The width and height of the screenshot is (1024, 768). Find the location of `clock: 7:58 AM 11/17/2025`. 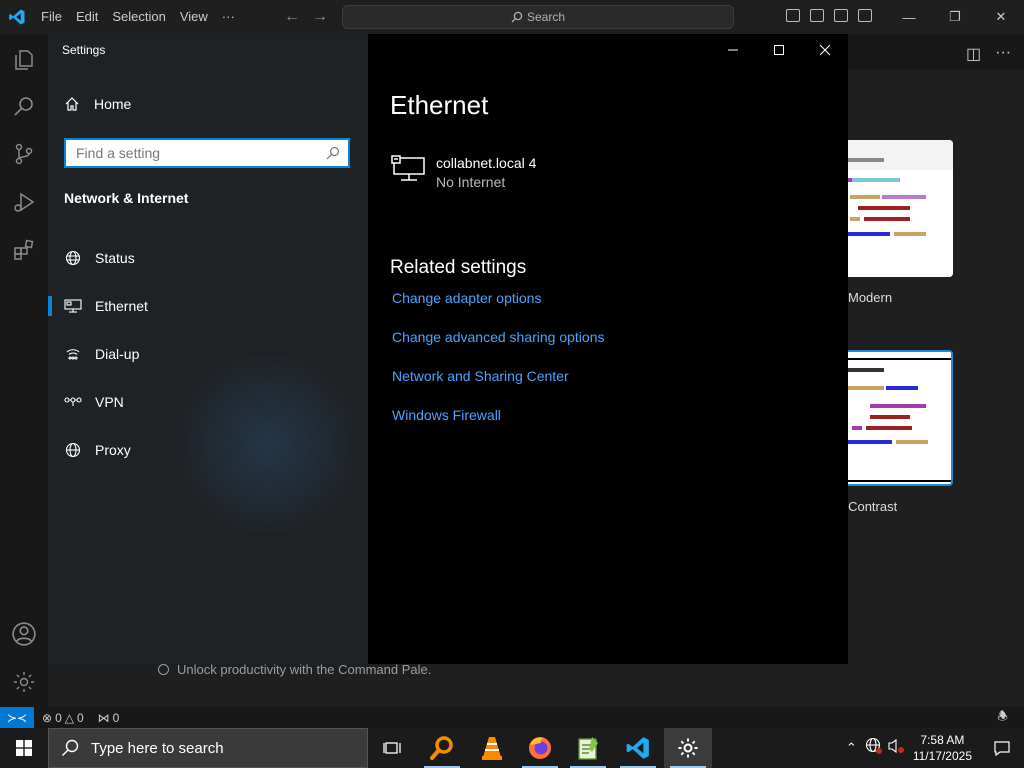

clock: 7:58 AM 11/17/2025 is located at coordinates (942, 748).